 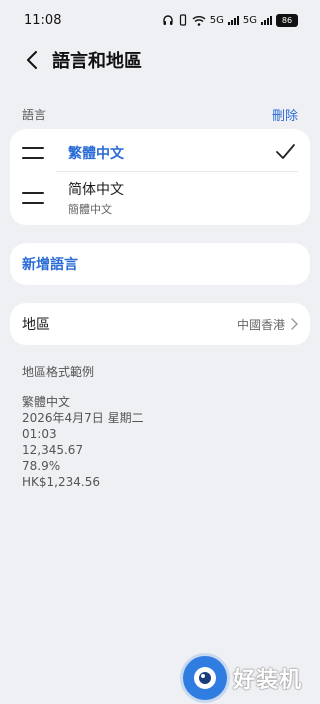 What do you see at coordinates (285, 114) in the screenshot?
I see `delete-button: 刪除` at bounding box center [285, 114].